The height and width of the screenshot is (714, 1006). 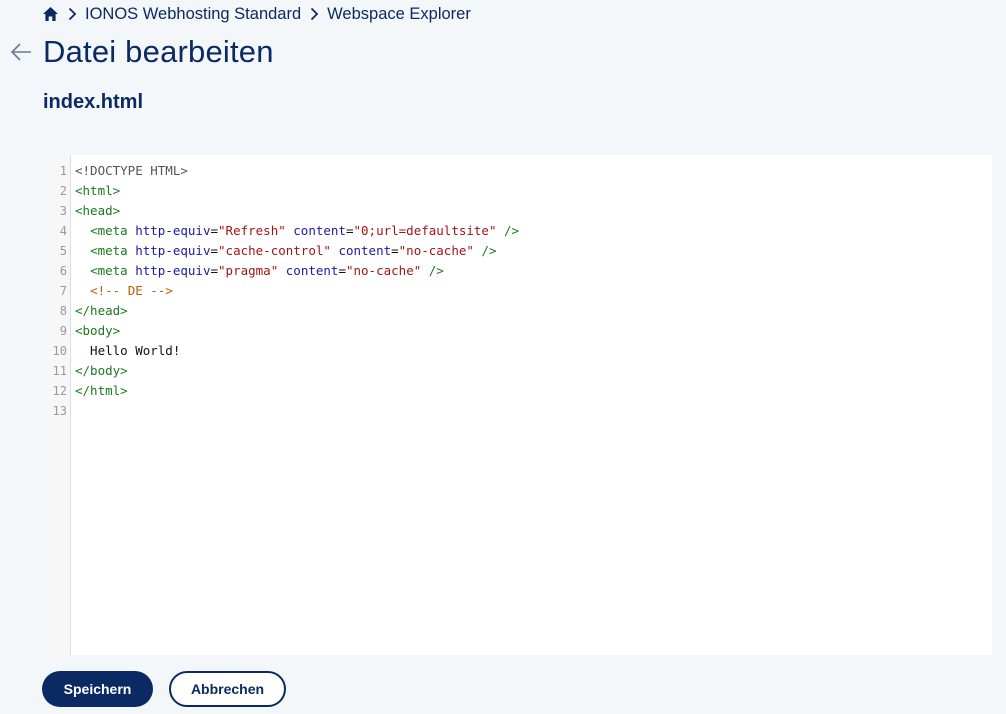 What do you see at coordinates (131, 290) in the screenshot?
I see `code-token: <!-- DE -->` at bounding box center [131, 290].